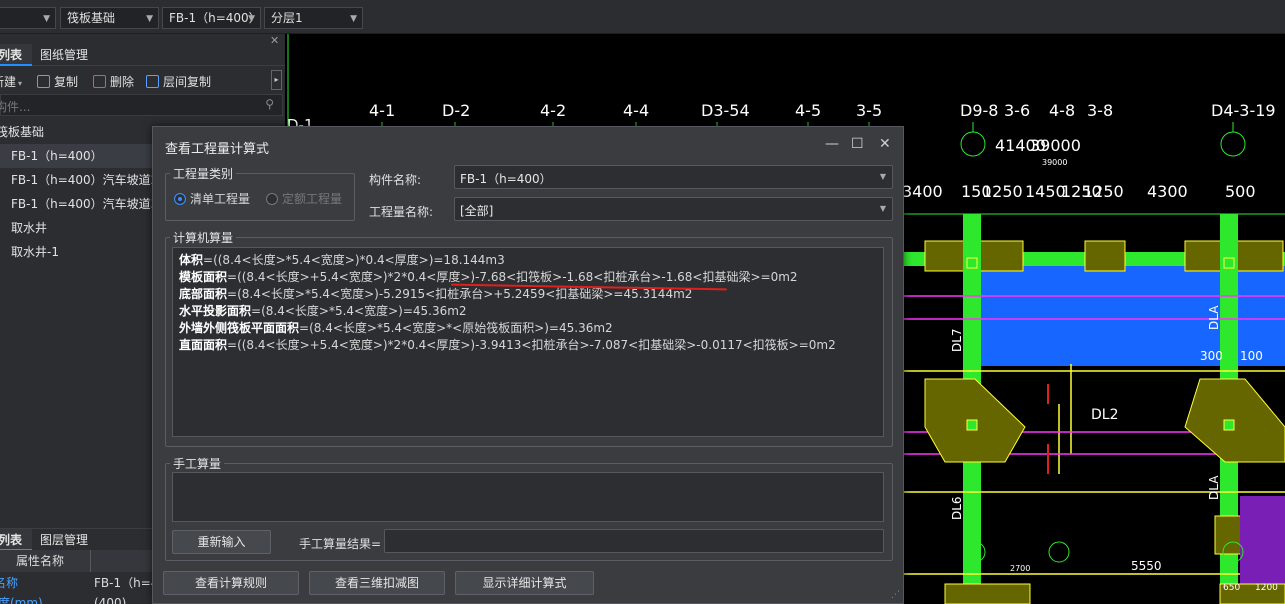 The width and height of the screenshot is (1285, 604). Describe the element at coordinates (64, 540) in the screenshot. I see `tab-layers: 图层管理` at that location.